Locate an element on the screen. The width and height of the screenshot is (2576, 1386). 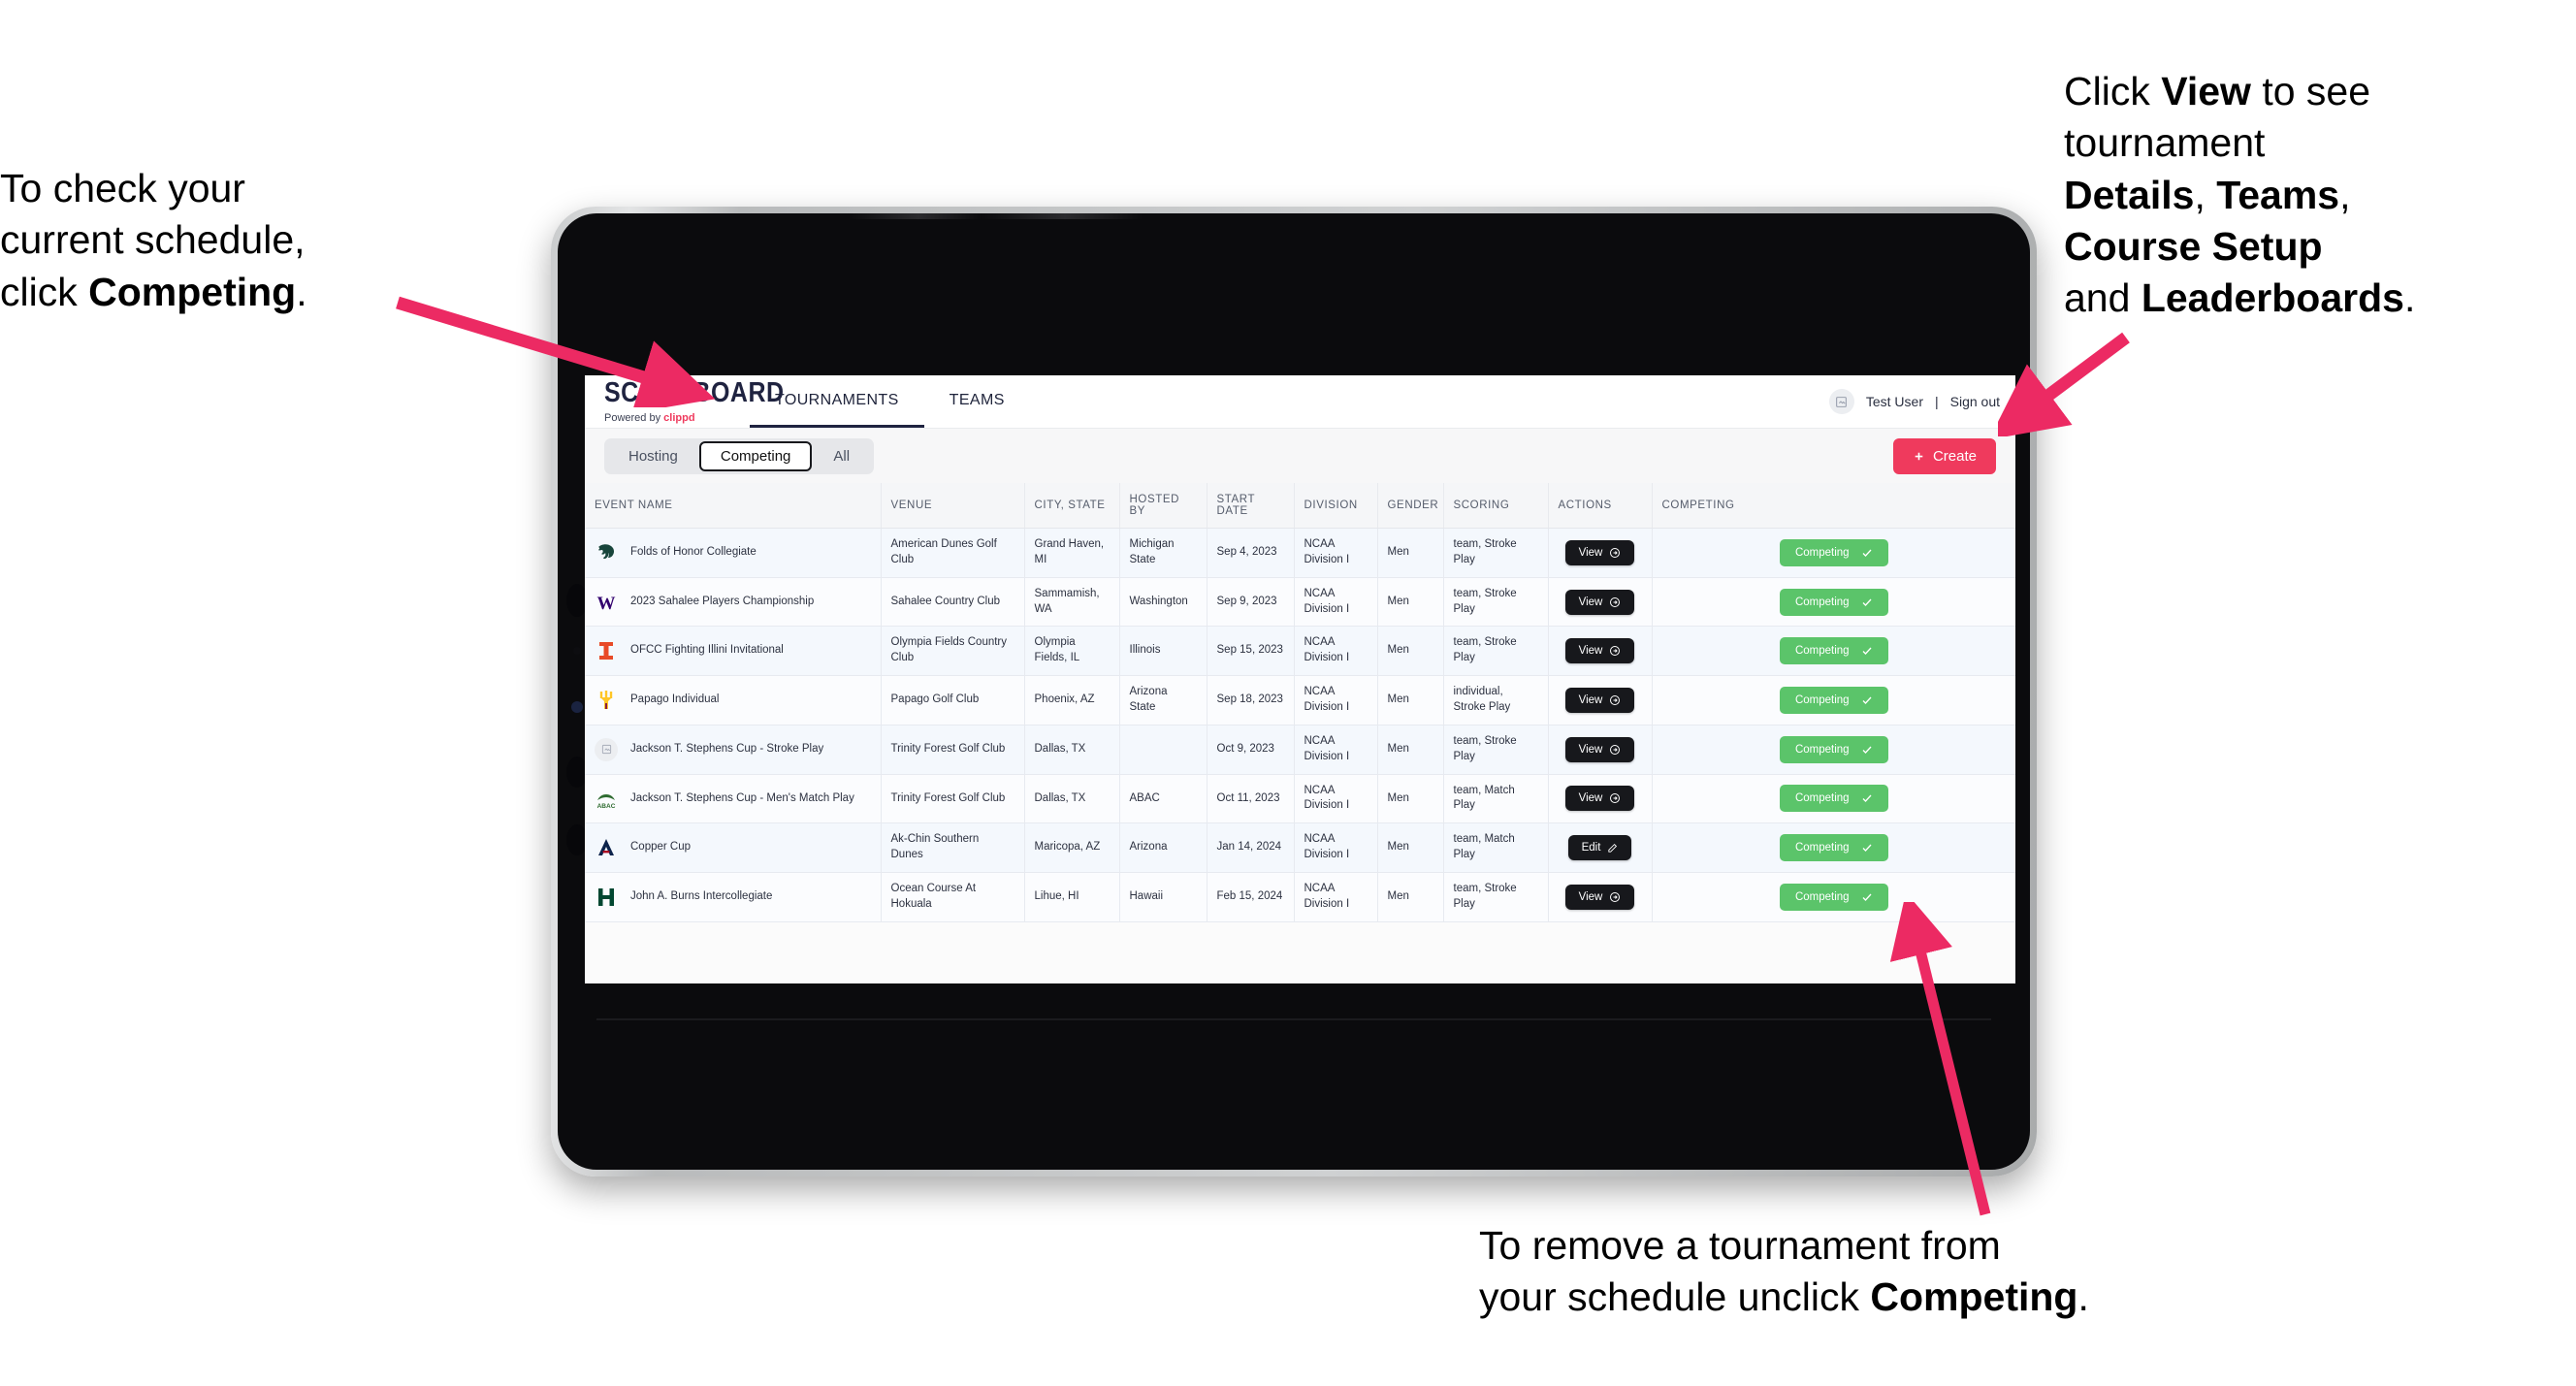
column-header-city-state: CITY, STATE is located at coordinates (1072, 506).